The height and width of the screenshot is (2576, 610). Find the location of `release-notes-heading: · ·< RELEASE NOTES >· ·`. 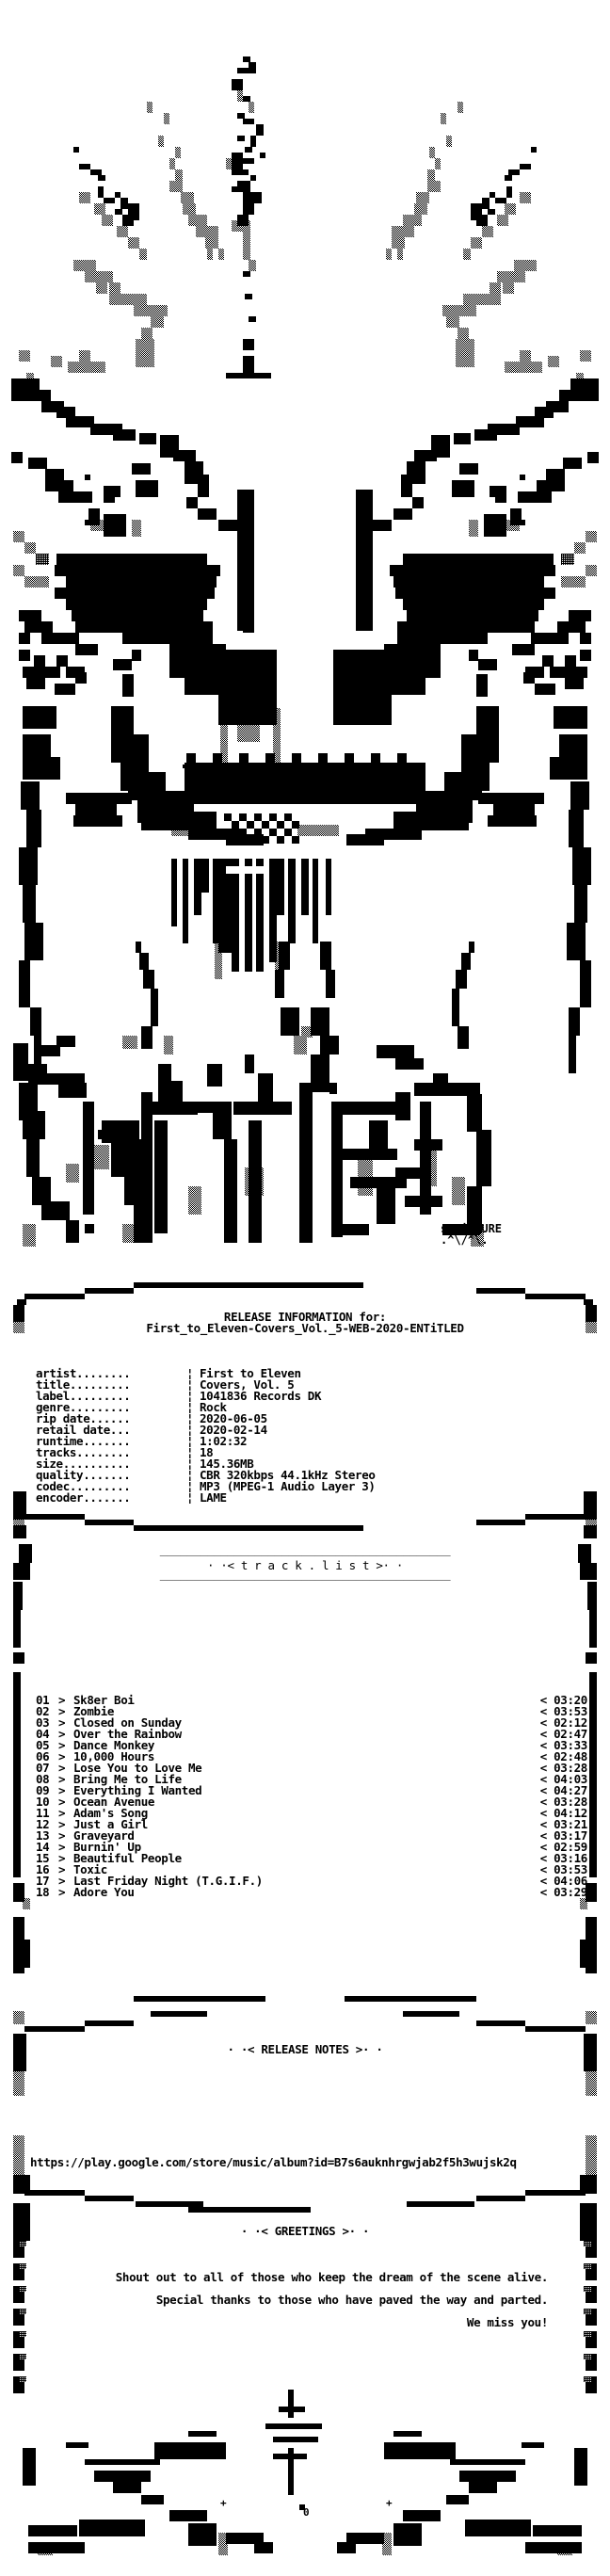

release-notes-heading: · ·< RELEASE NOTES >· · is located at coordinates (305, 2049).